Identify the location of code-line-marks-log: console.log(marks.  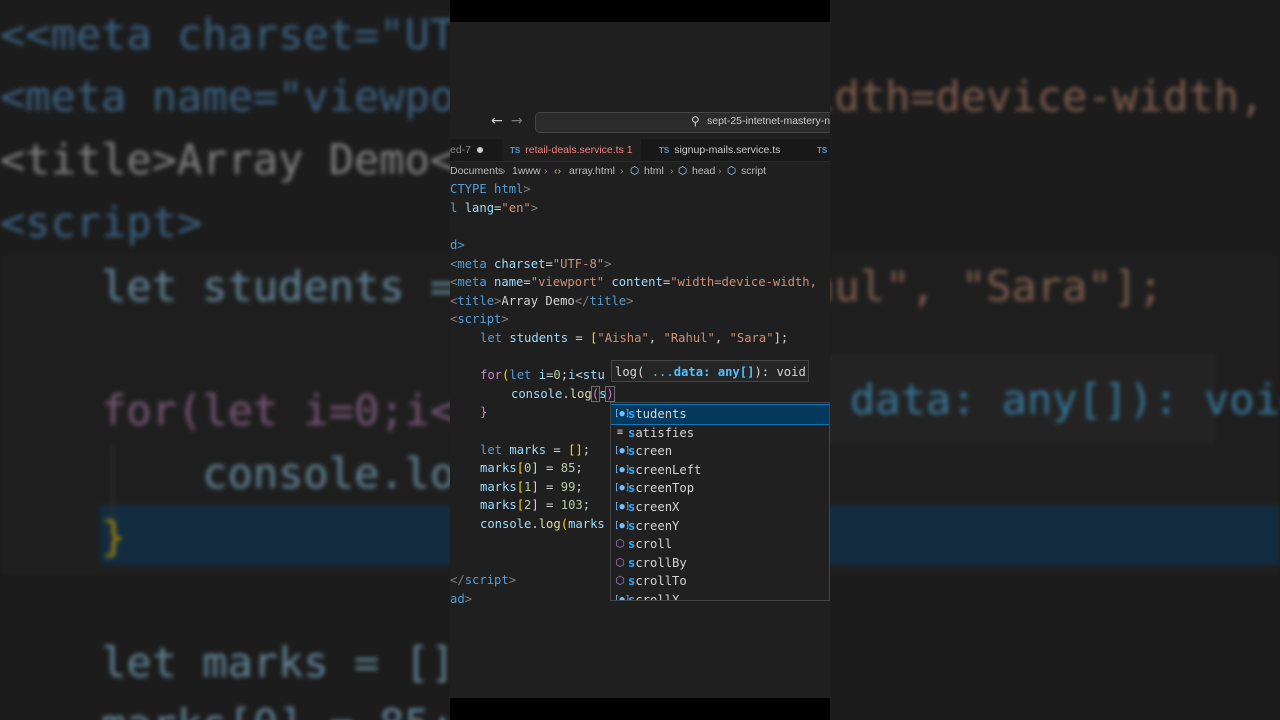
(542, 524).